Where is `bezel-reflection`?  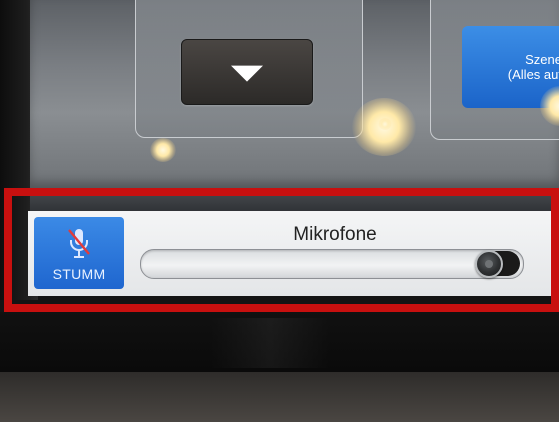 bezel-reflection is located at coordinates (270, 343).